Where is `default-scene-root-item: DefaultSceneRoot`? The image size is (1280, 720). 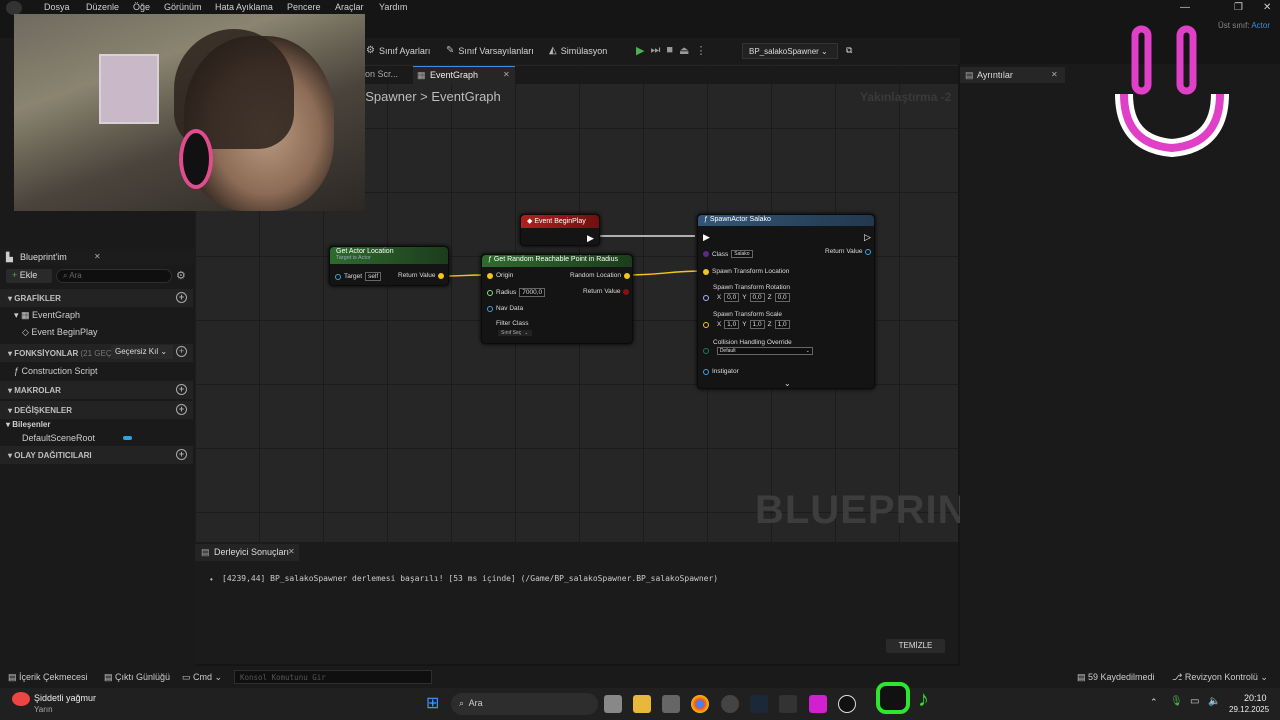
default-scene-root-item: DefaultSceneRoot is located at coordinates (58, 438).